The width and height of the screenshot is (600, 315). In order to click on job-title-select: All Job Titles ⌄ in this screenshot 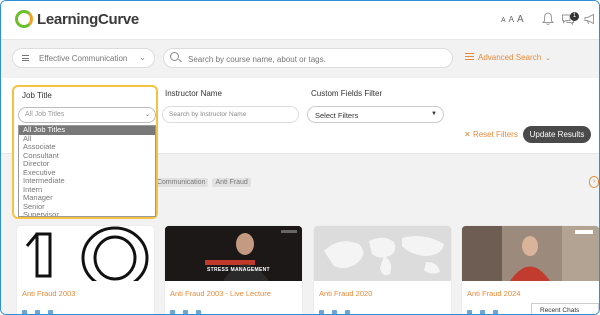, I will do `click(87, 115)`.